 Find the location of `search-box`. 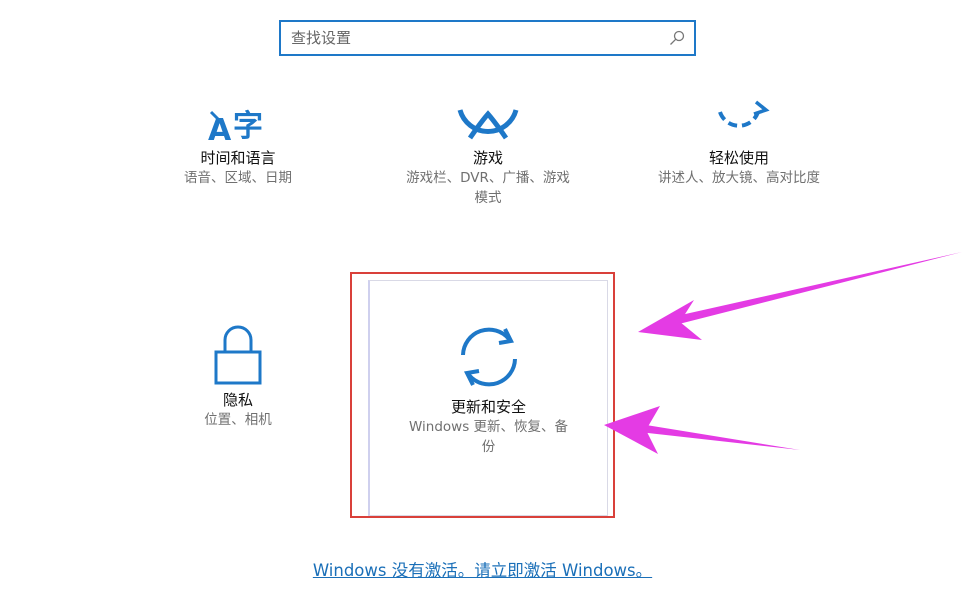

search-box is located at coordinates (487, 38).